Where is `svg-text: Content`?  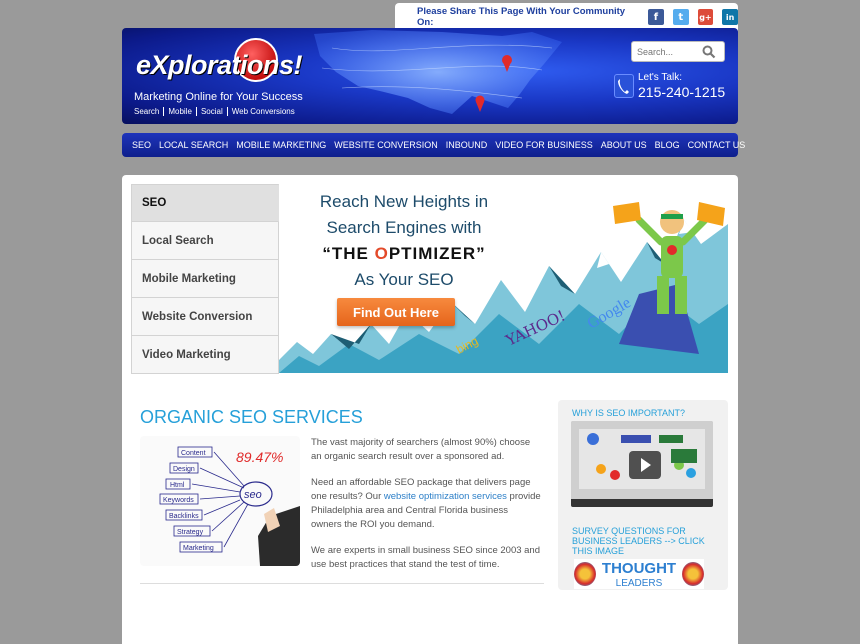 svg-text: Content is located at coordinates (193, 453).